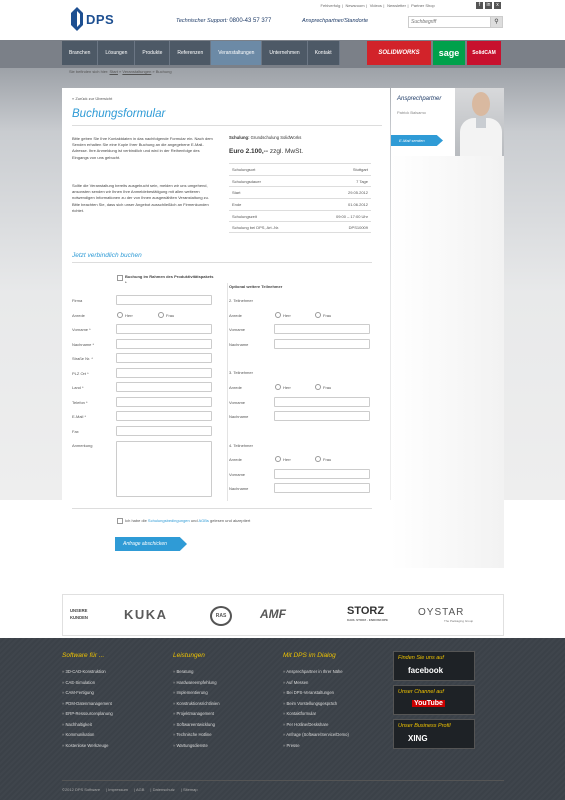 The width and height of the screenshot is (565, 800). I want to click on sitemap-link: Sitemap, so click(190, 789).